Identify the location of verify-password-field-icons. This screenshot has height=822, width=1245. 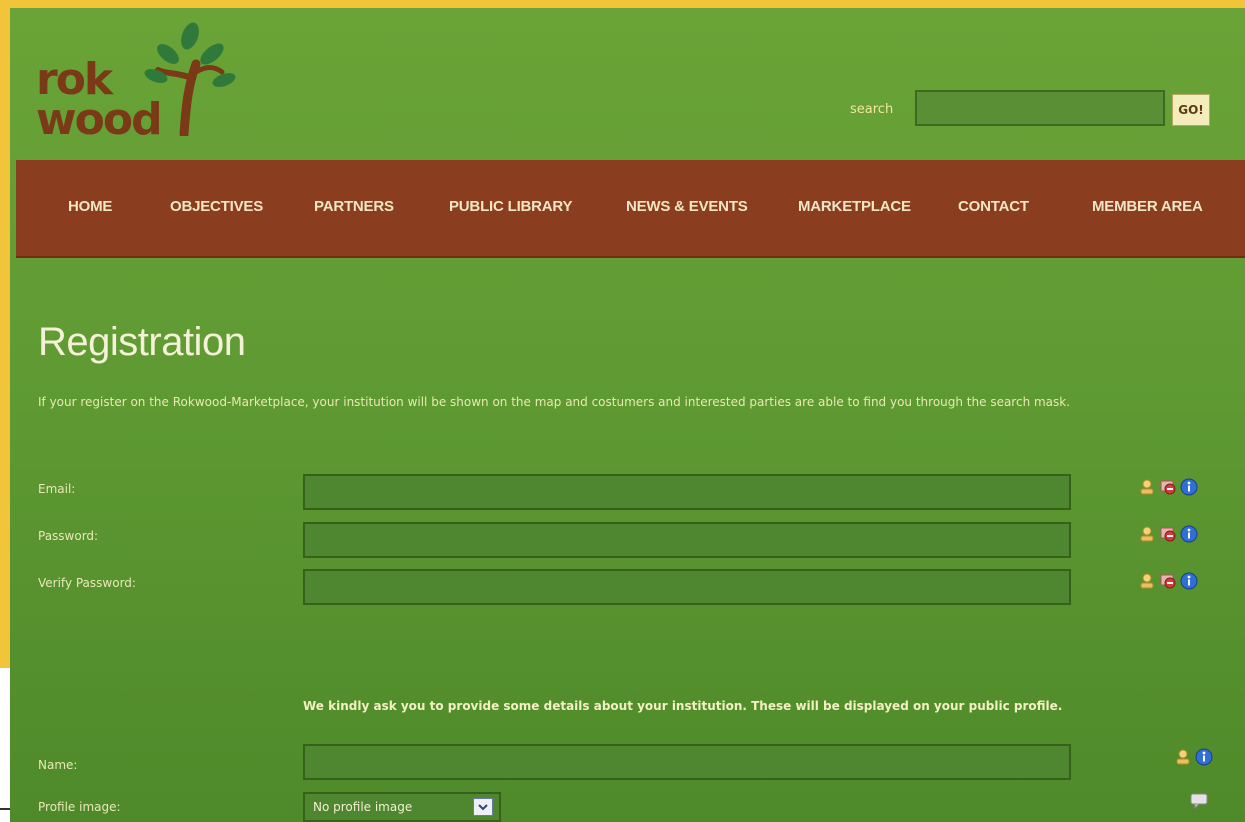
(1168, 581).